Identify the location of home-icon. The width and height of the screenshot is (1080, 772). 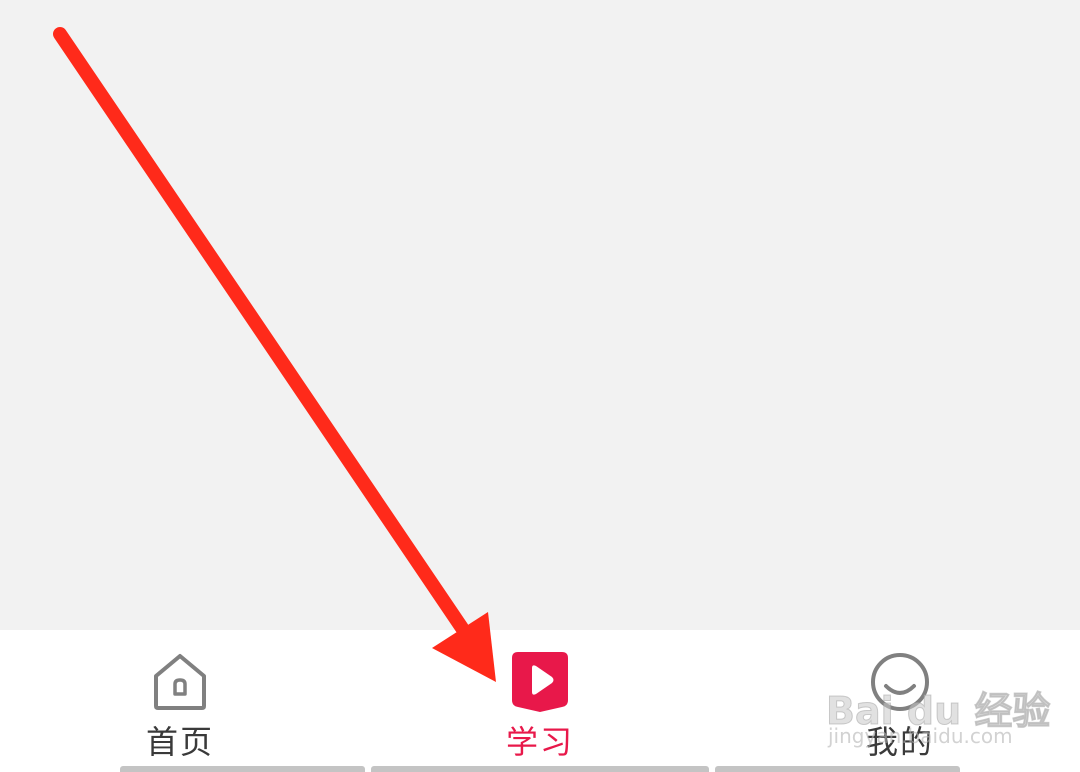
(180, 682).